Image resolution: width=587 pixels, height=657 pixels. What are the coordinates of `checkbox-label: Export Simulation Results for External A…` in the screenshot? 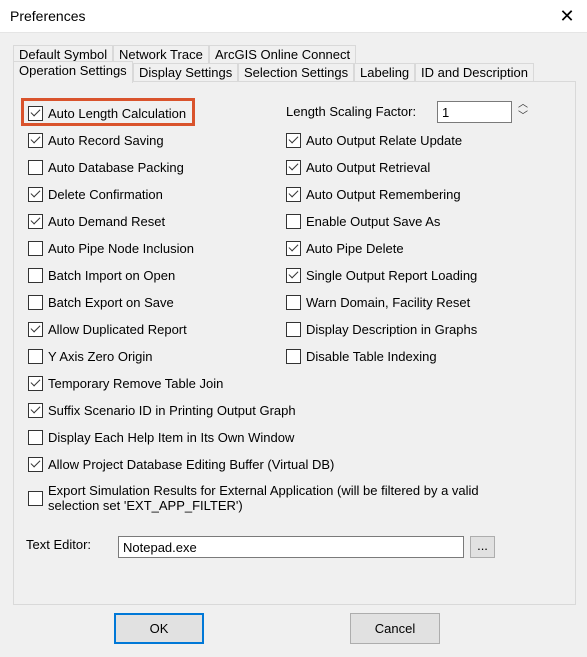 It's located at (263, 498).